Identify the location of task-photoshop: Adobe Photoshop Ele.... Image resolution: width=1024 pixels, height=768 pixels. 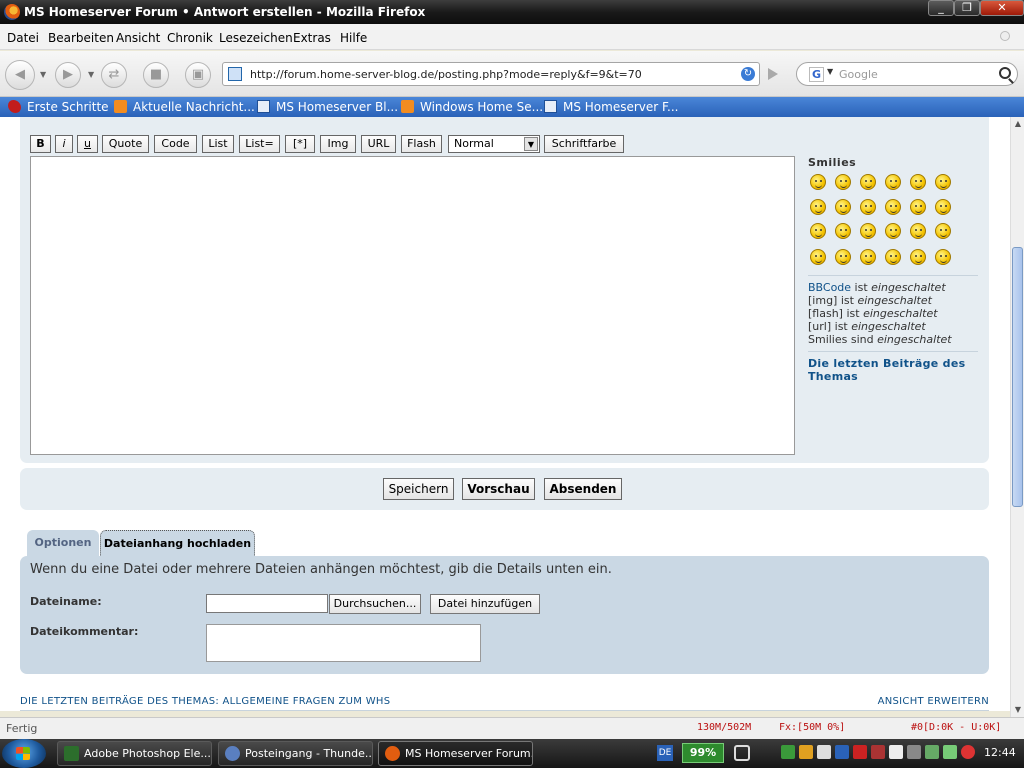
(134, 753).